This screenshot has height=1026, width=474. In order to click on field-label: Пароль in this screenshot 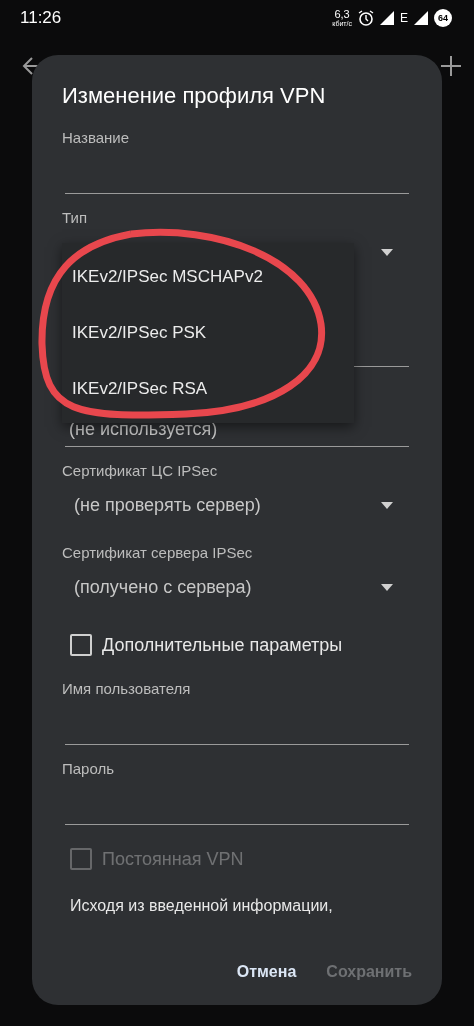, I will do `click(89, 769)`.